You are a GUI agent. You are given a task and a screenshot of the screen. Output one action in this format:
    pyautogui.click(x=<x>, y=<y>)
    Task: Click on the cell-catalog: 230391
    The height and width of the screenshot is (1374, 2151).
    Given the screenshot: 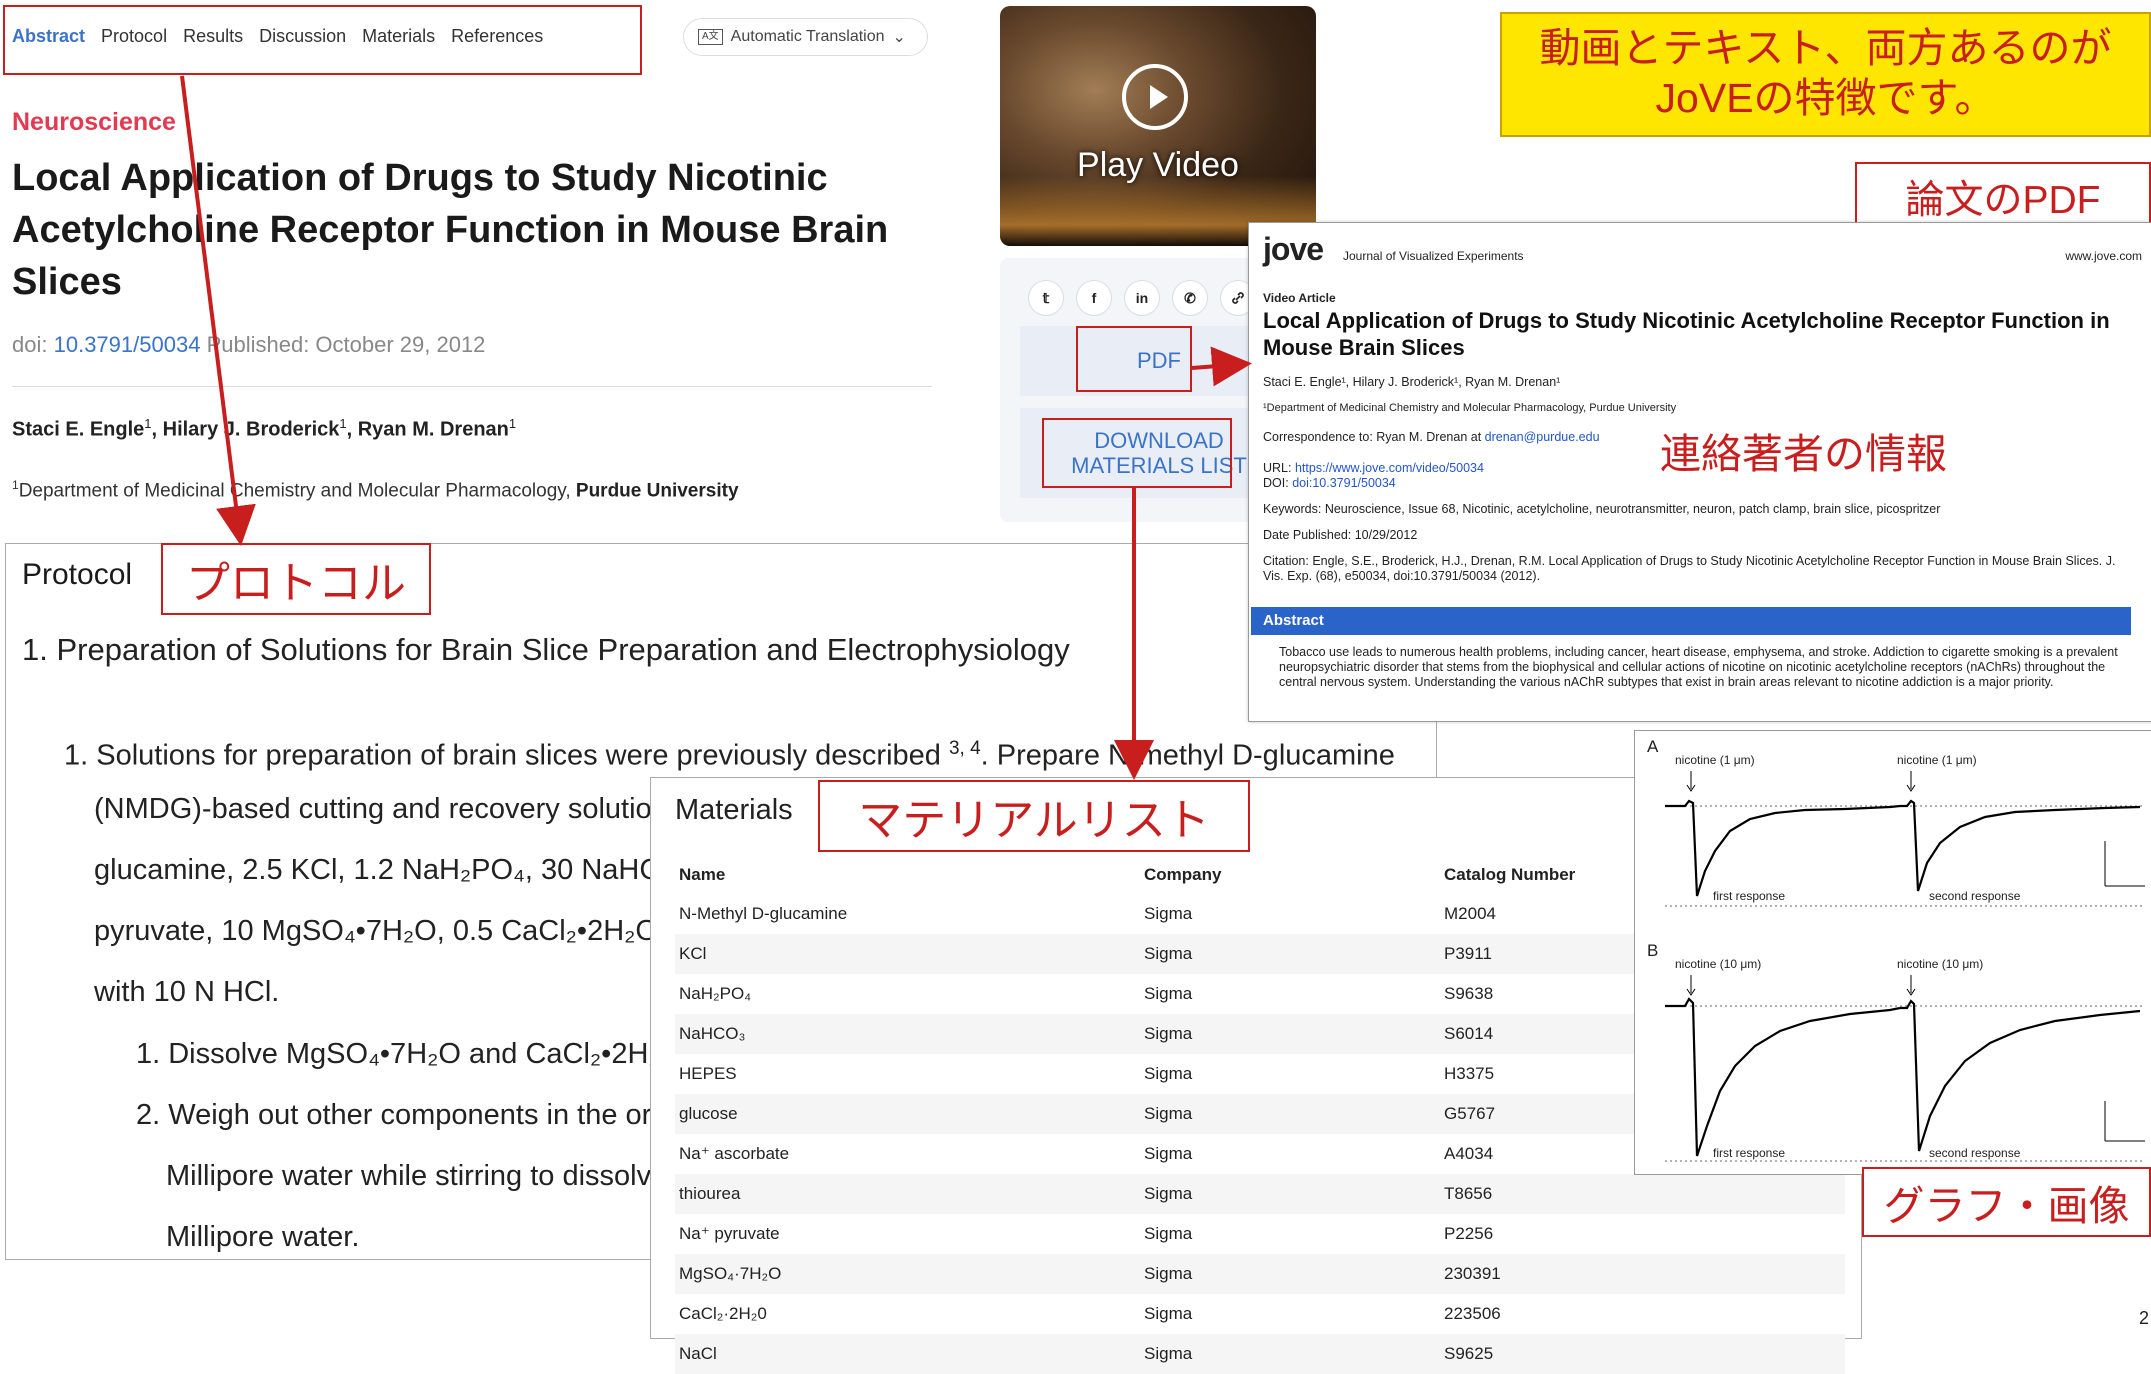 What is the action you would take?
    pyautogui.click(x=1642, y=1274)
    